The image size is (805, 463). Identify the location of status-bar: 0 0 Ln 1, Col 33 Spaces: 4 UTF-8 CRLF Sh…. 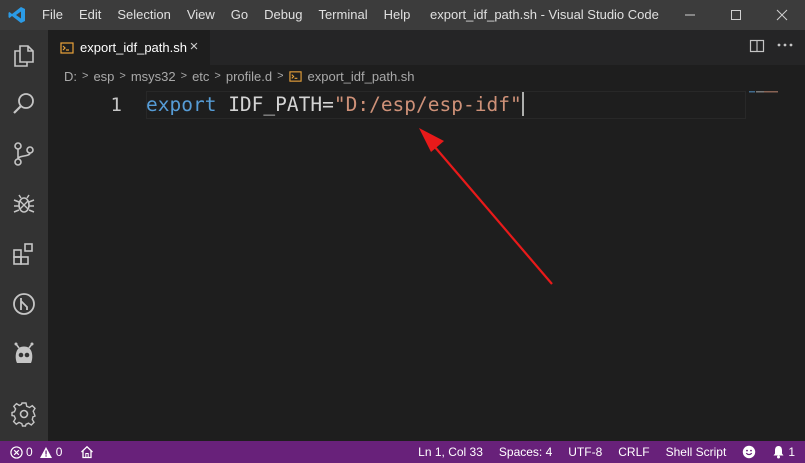
(402, 452).